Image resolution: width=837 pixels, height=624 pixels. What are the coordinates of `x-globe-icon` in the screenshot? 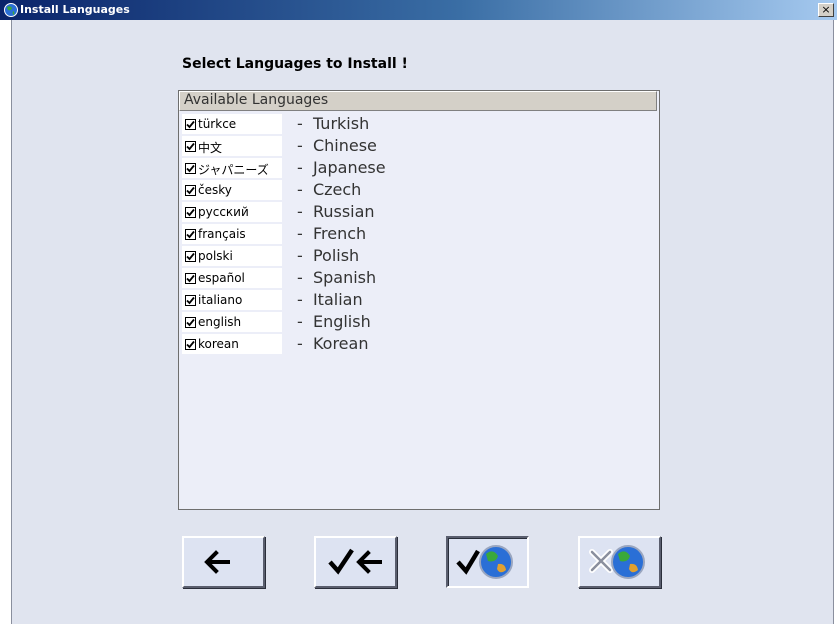 It's located at (617, 562).